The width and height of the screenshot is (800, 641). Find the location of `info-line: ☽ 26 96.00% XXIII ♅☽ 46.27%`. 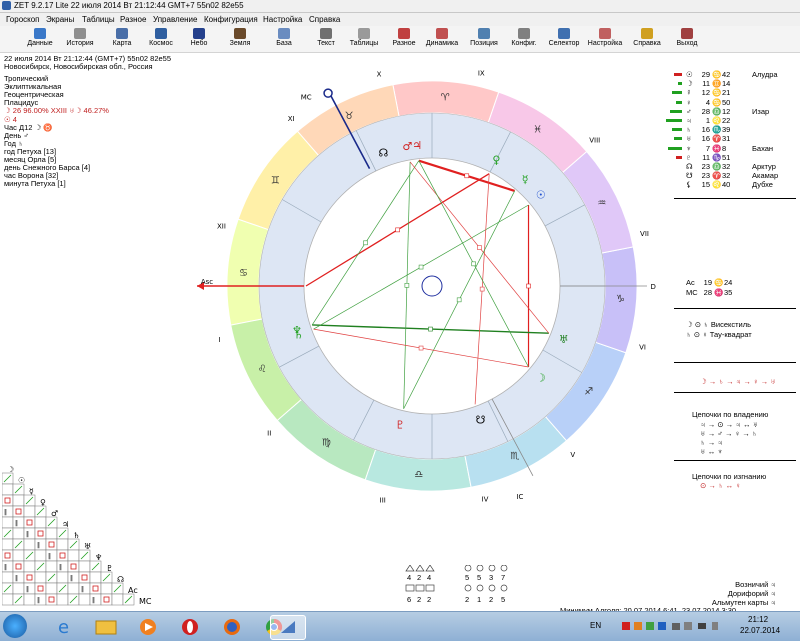

info-line: ☽ 26 96.00% XXIII ♅☽ 46.27% is located at coordinates (56, 111).